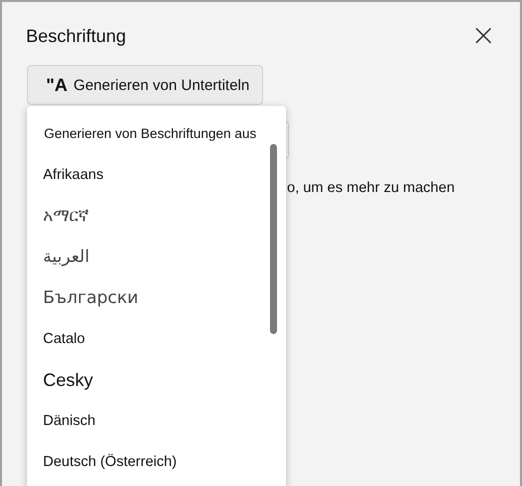 This screenshot has width=522, height=486. I want to click on caption-icon: "A, so click(57, 85).